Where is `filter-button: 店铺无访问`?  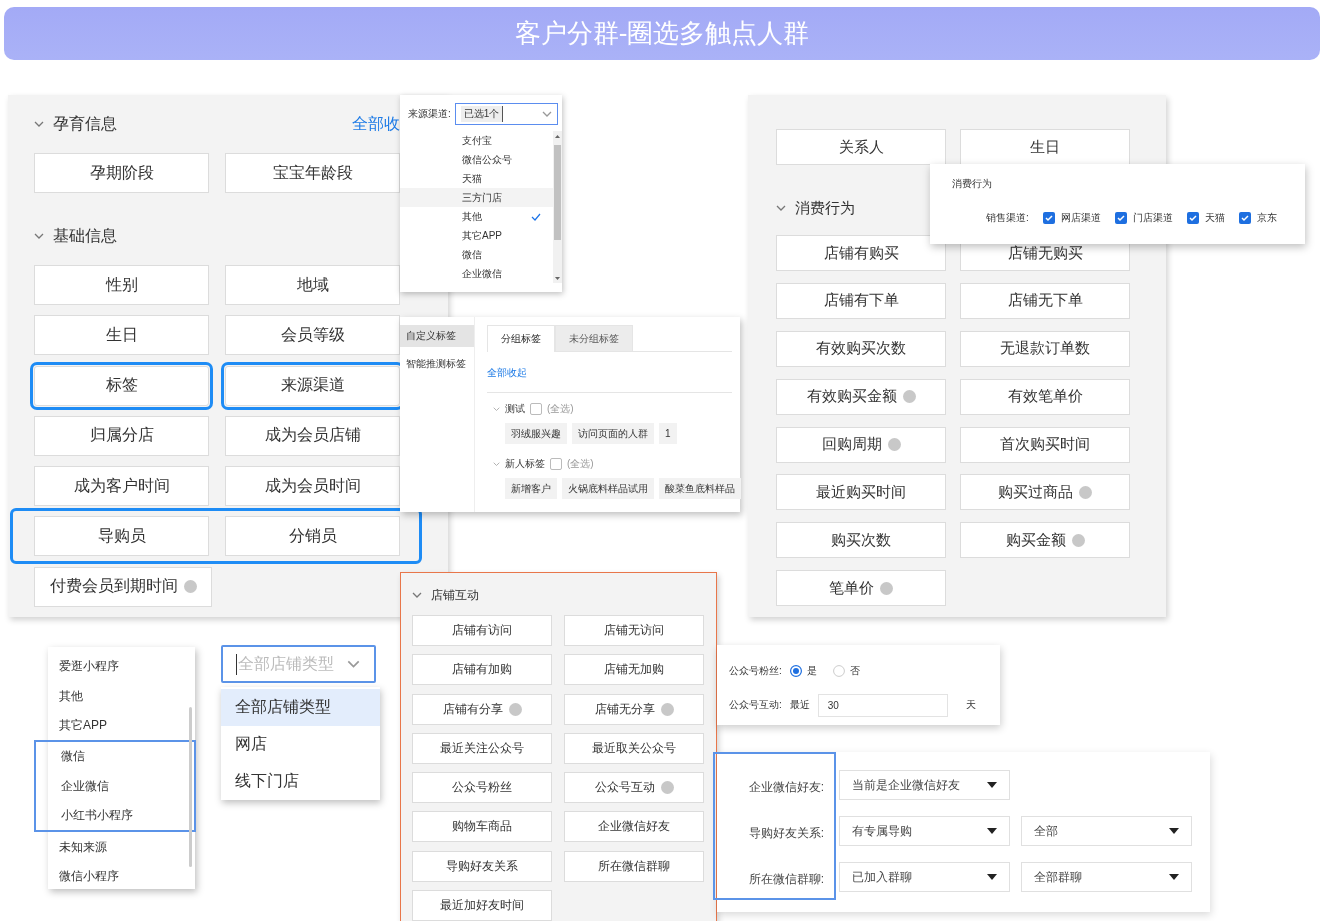
filter-button: 店铺无访问 is located at coordinates (634, 630).